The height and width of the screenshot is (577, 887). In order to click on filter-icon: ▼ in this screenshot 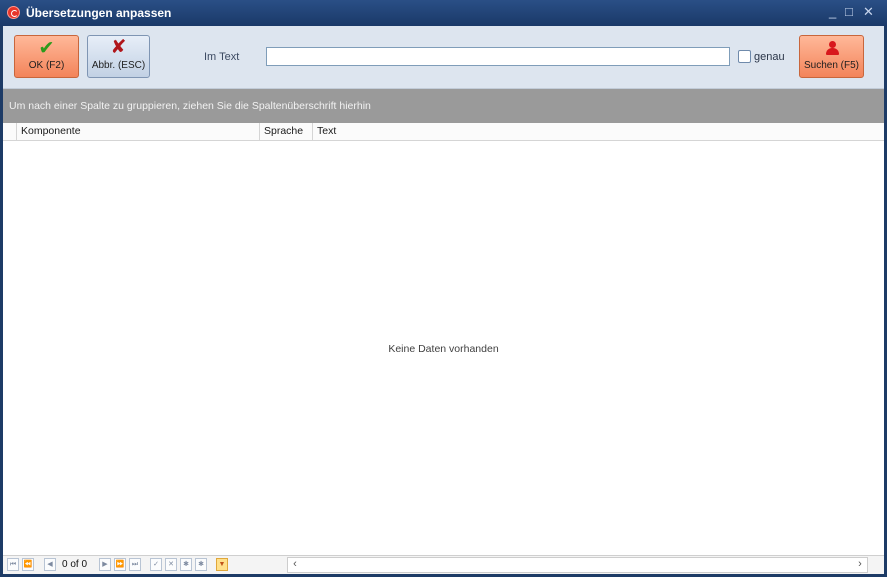, I will do `click(222, 564)`.